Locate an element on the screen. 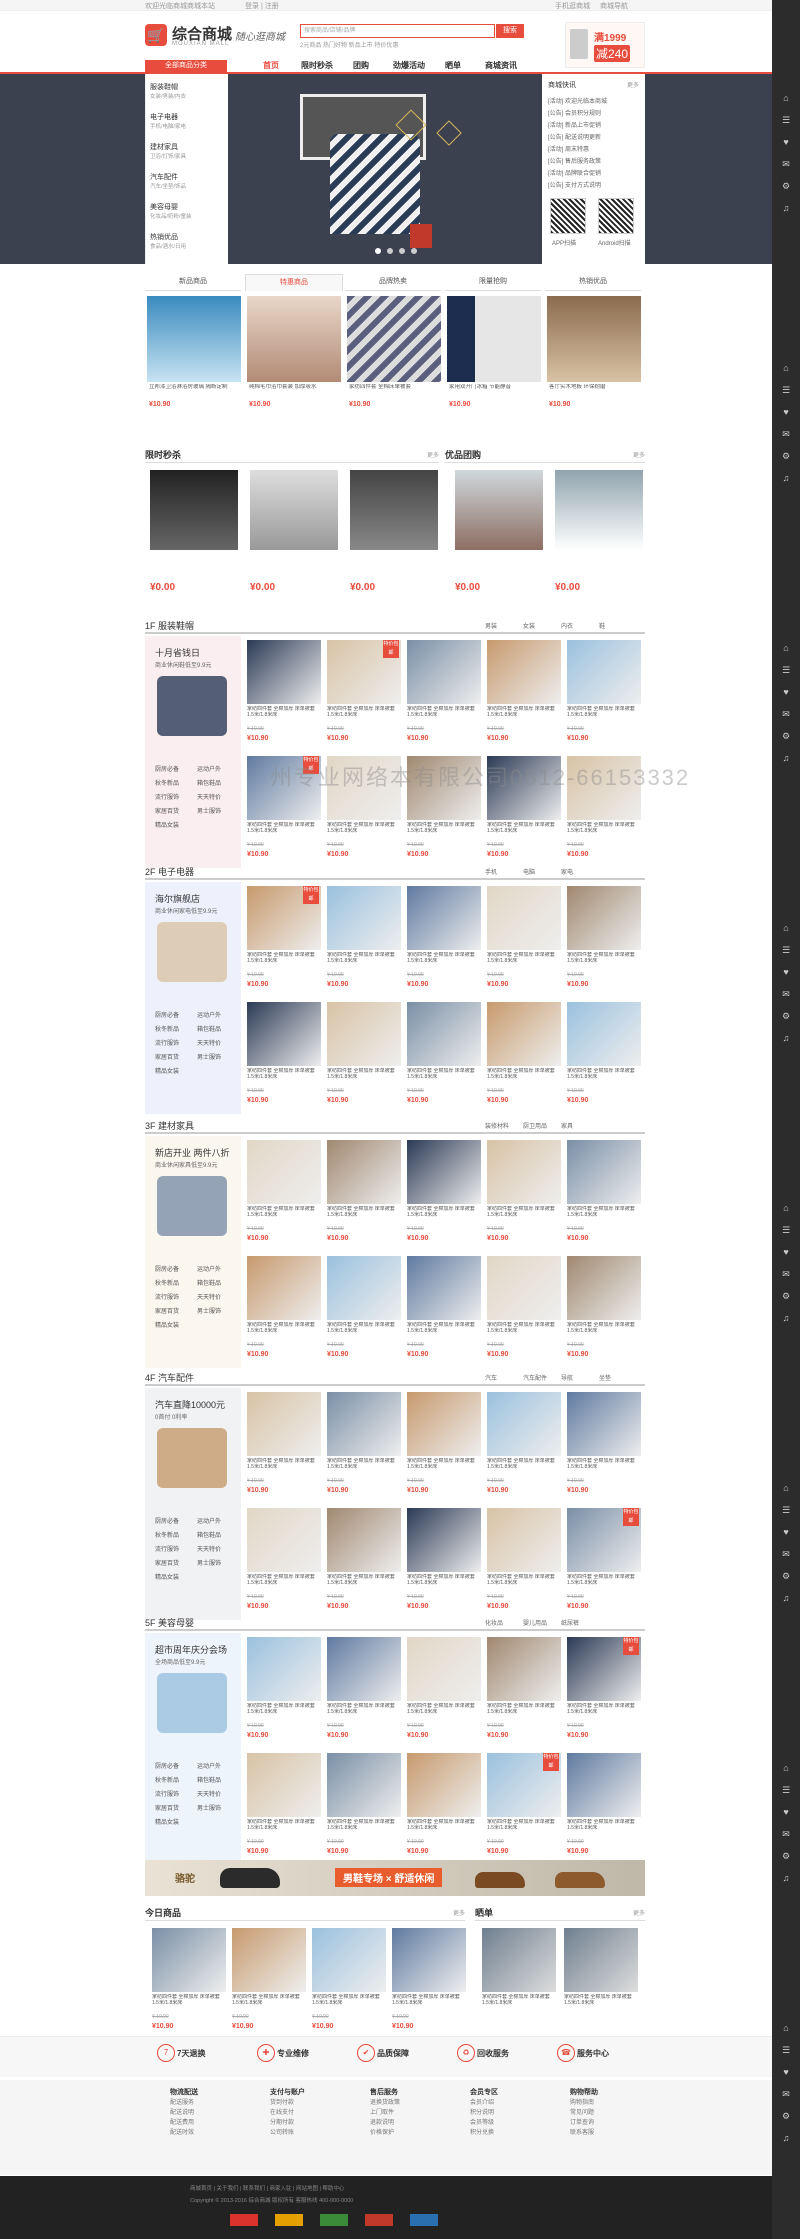  site-nav-link: 商城导航 is located at coordinates (614, 6).